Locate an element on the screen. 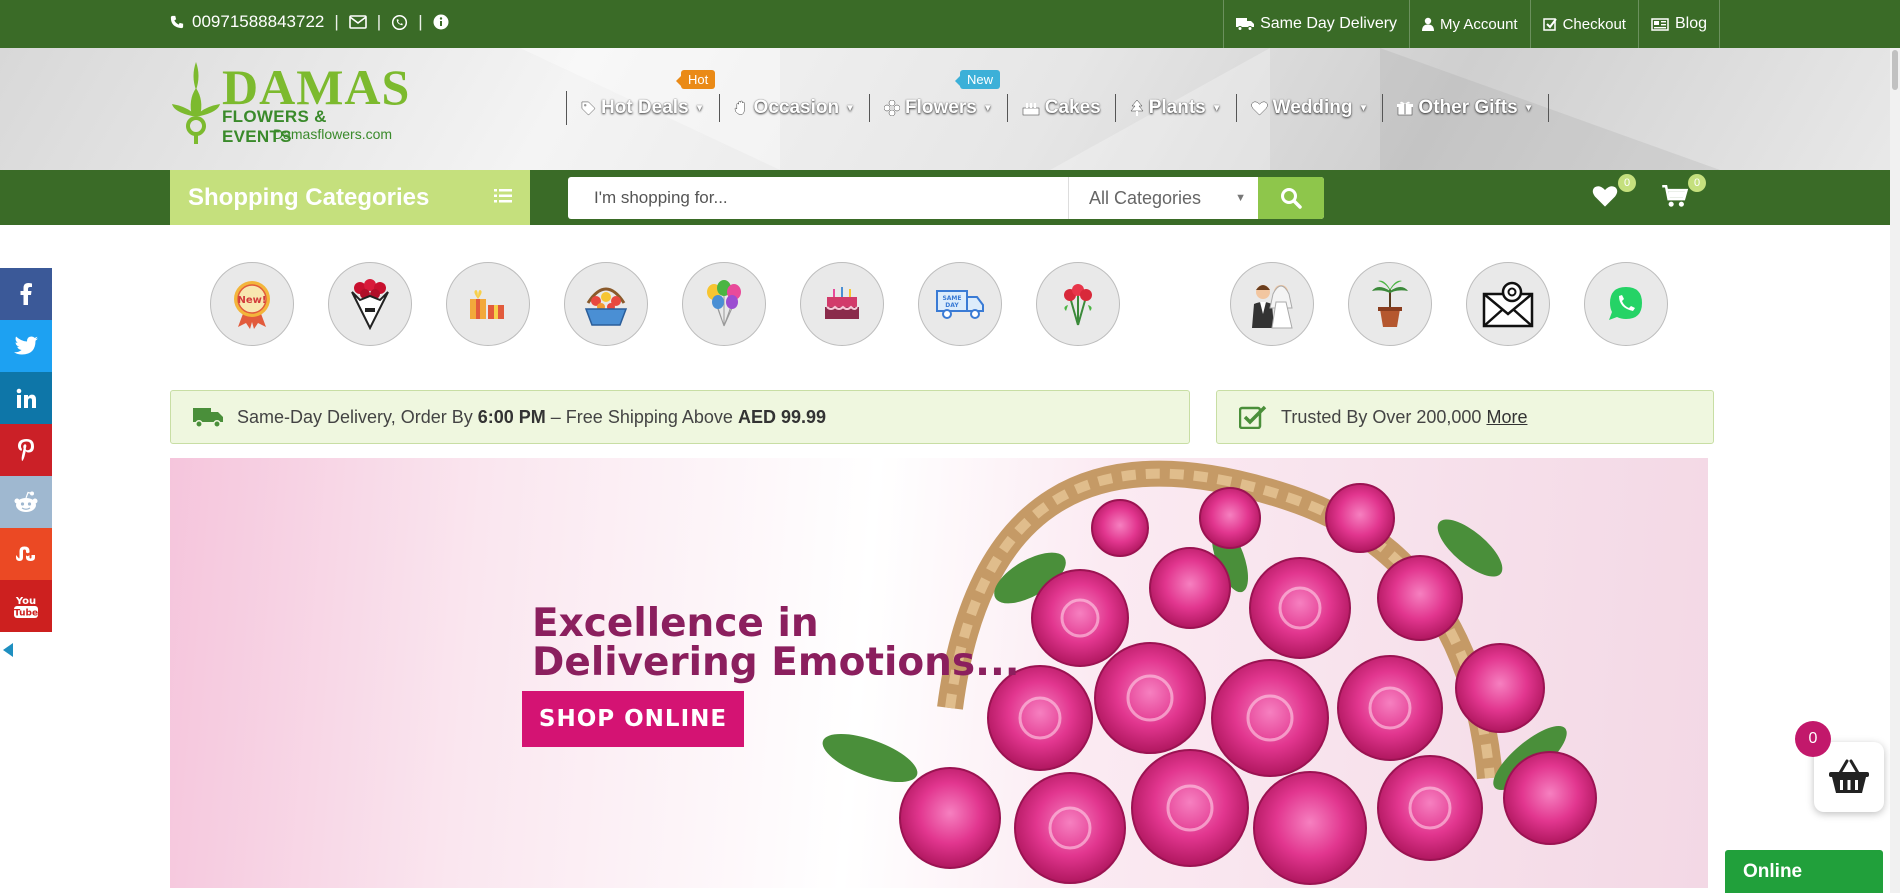 The image size is (1900, 893). category-same-day-delivery: SAME DAY is located at coordinates (960, 304).